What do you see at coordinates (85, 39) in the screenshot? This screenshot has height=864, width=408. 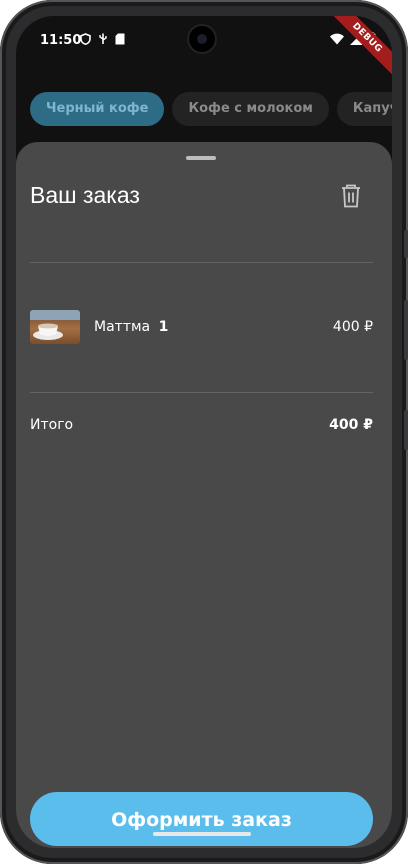 I see `shield-icon` at bounding box center [85, 39].